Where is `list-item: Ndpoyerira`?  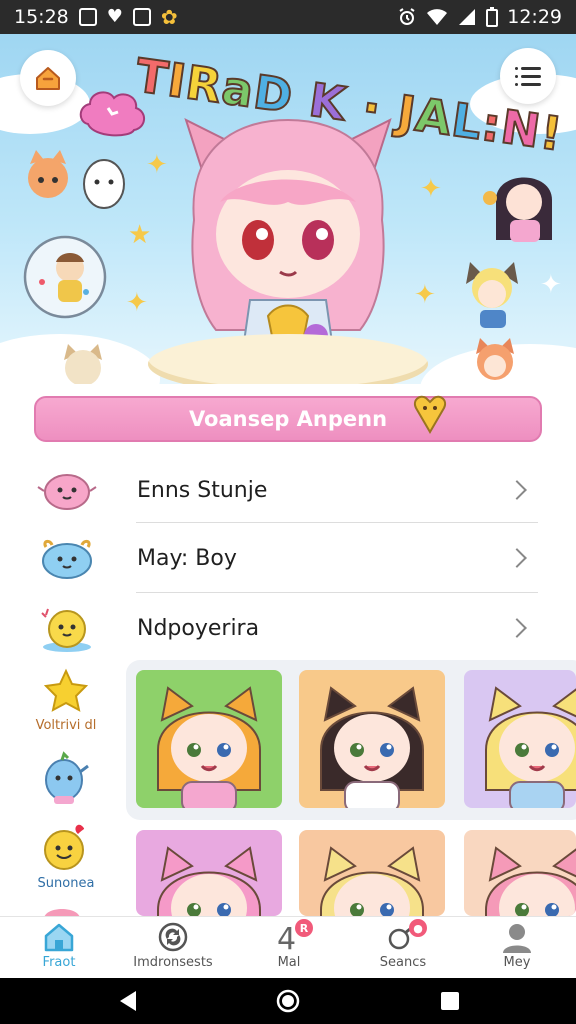 list-item: Ndpoyerira is located at coordinates (288, 628).